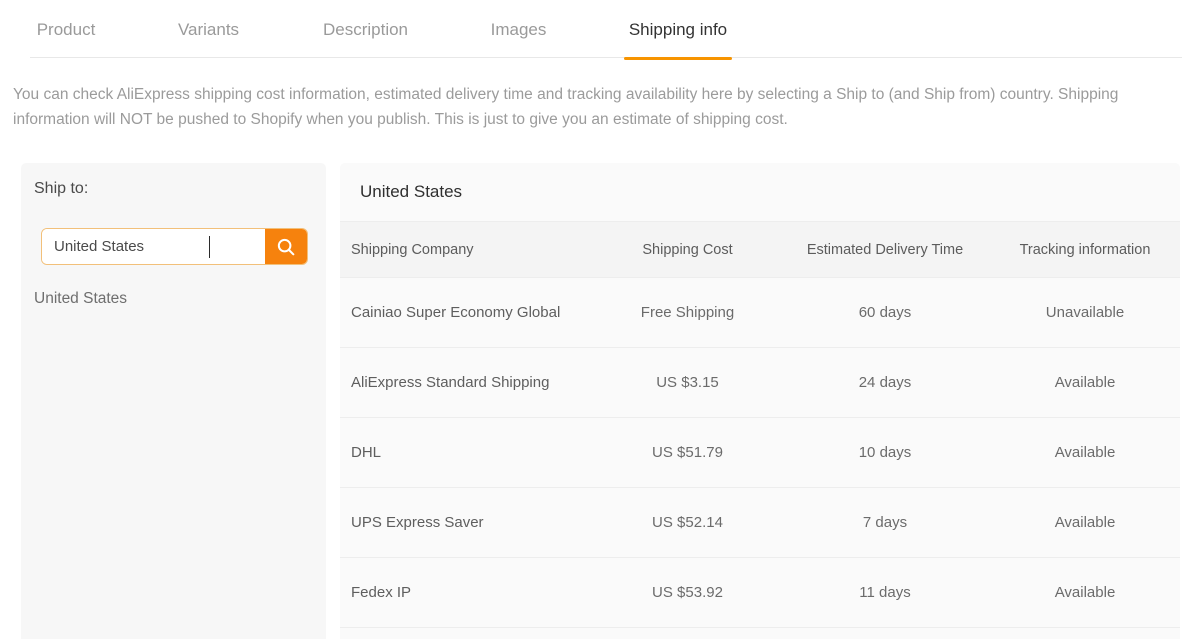 Image resolution: width=1200 pixels, height=639 pixels. Describe the element at coordinates (885, 382) in the screenshot. I see `cell-delivery-time: 24 days` at that location.